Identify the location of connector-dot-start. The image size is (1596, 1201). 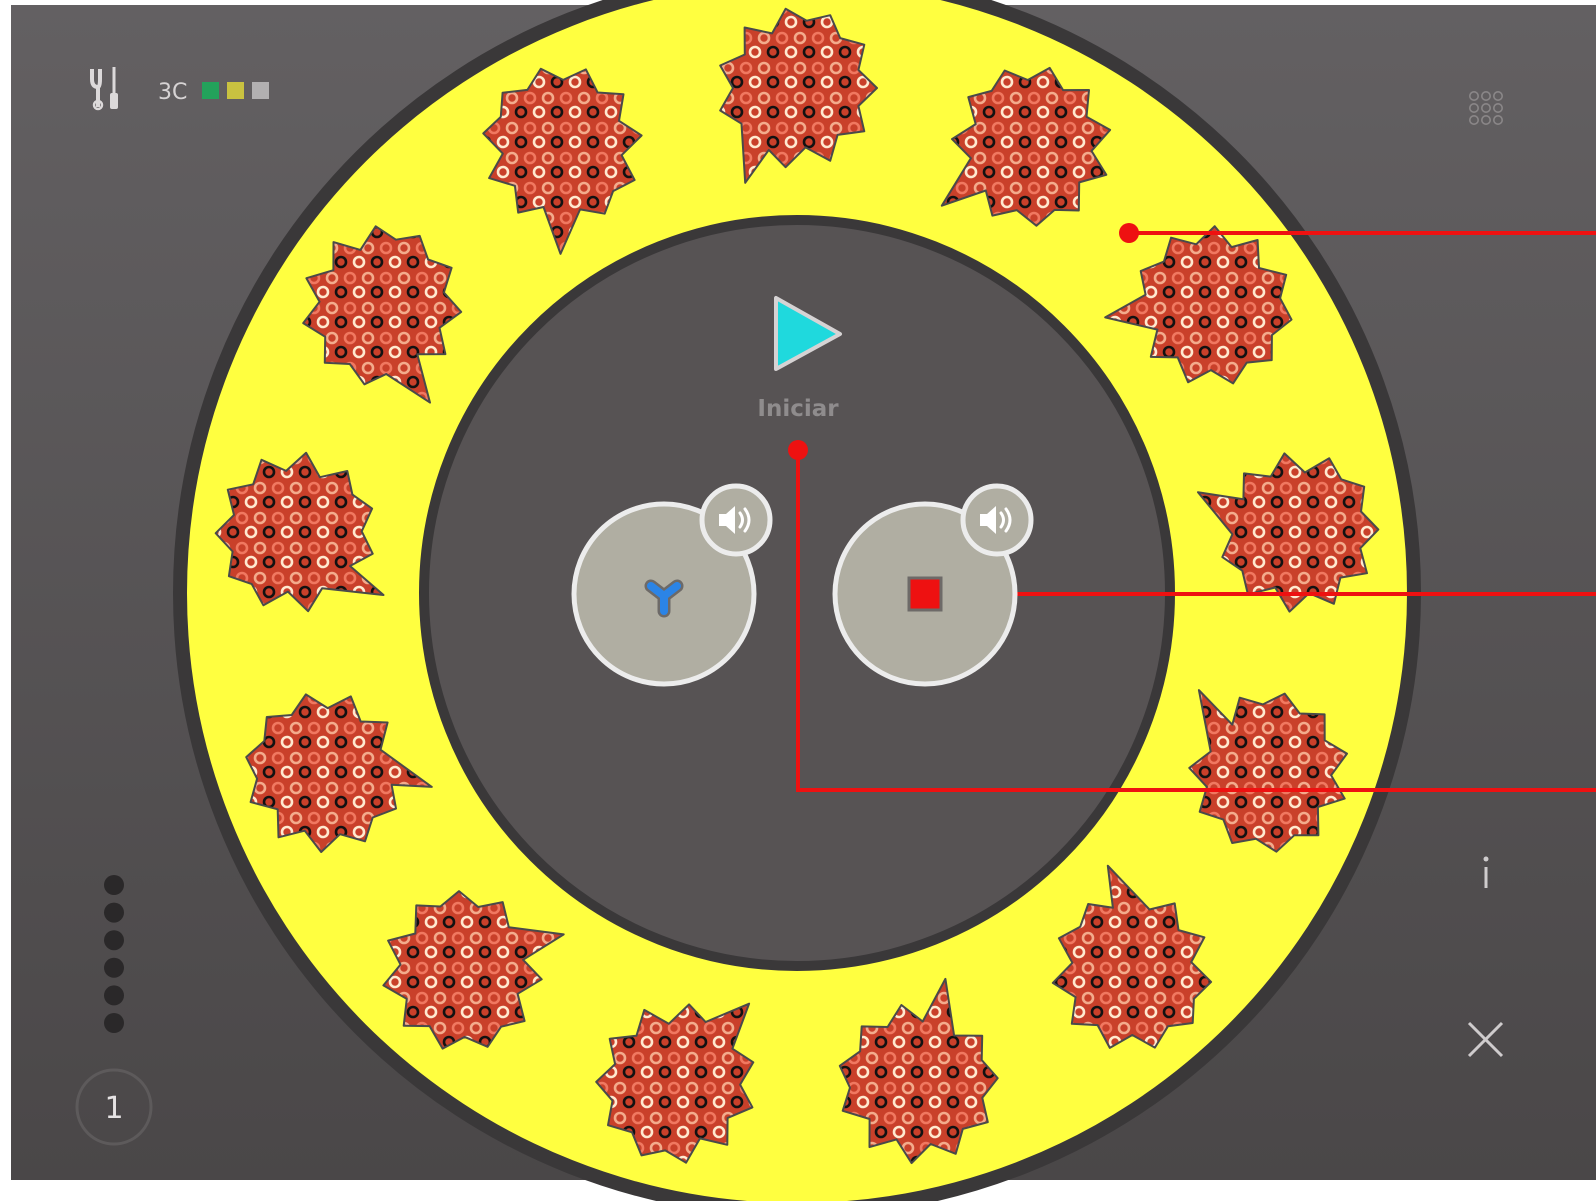
(798, 450).